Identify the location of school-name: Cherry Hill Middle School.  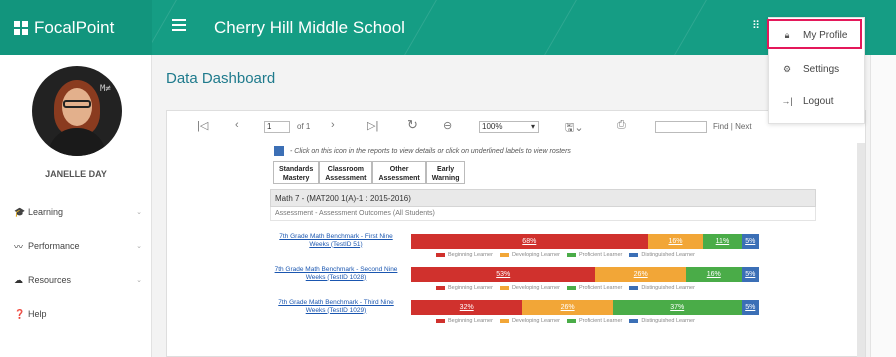
(309, 27).